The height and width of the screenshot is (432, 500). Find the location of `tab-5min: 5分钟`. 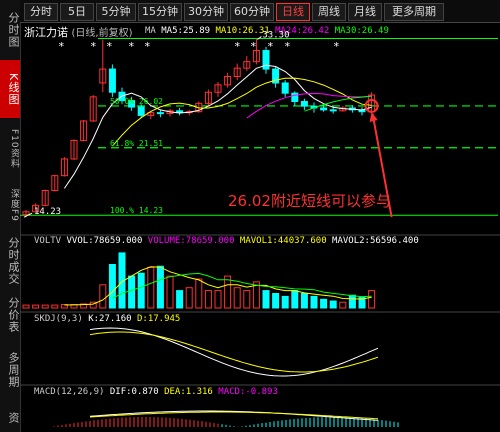

tab-5min: 5分钟 is located at coordinates (116, 12).